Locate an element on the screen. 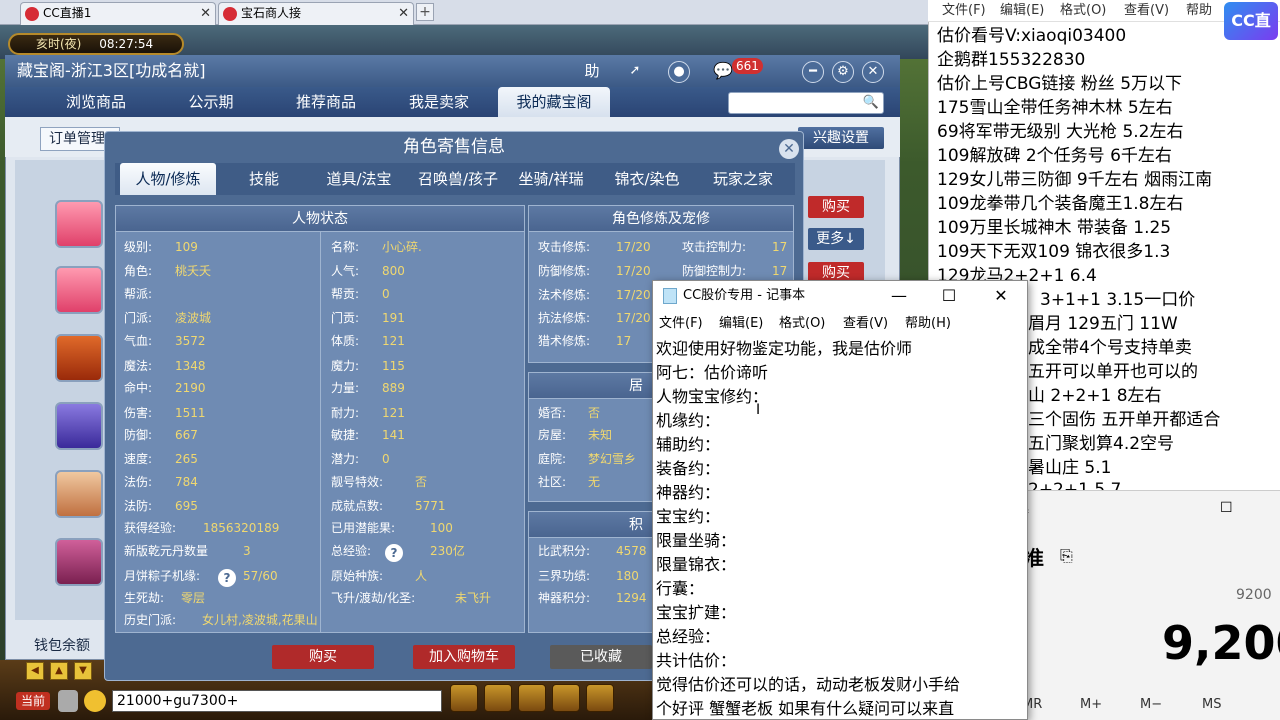 The width and height of the screenshot is (1280, 720). stat-value: 未飞升 is located at coordinates (473, 598).